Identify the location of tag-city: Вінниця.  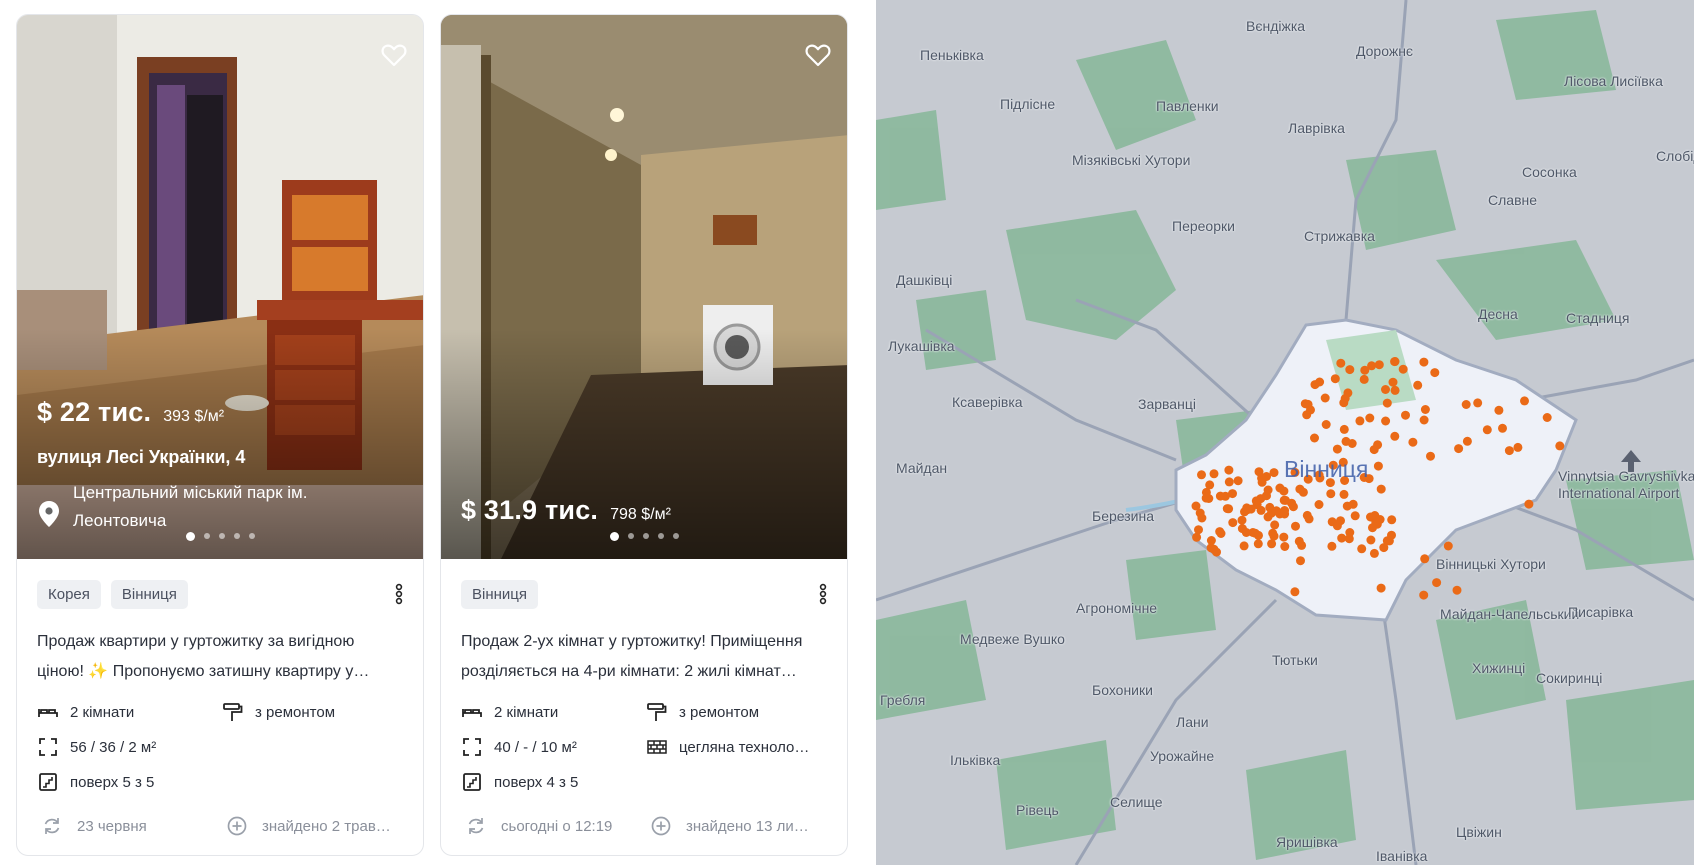
(149, 594).